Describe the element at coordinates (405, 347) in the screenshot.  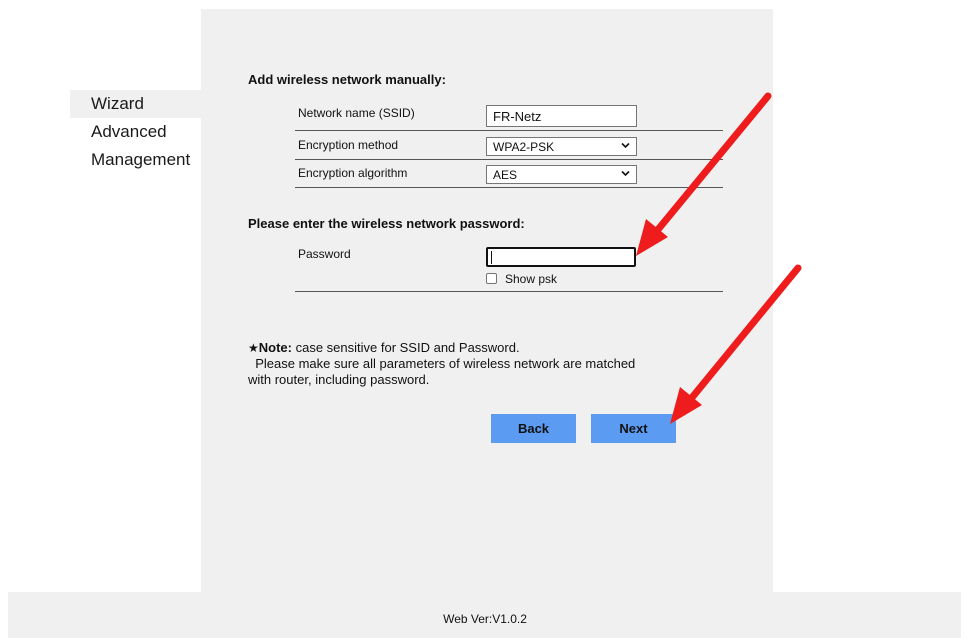
I see `note-line-1: case sensitive for SSID and Password.` at that location.